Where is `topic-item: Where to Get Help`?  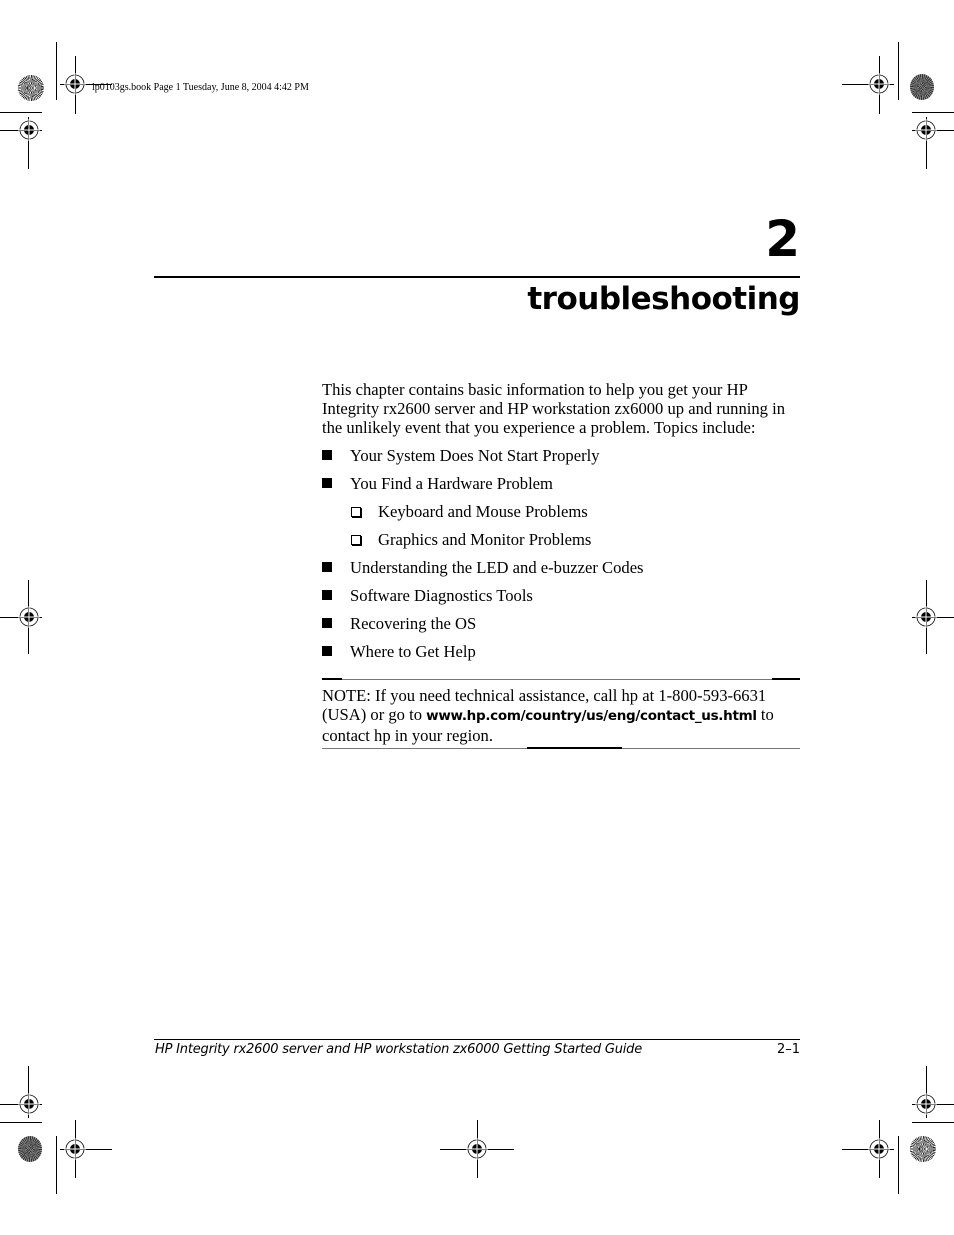
topic-item: Where to Get Help is located at coordinates (562, 656).